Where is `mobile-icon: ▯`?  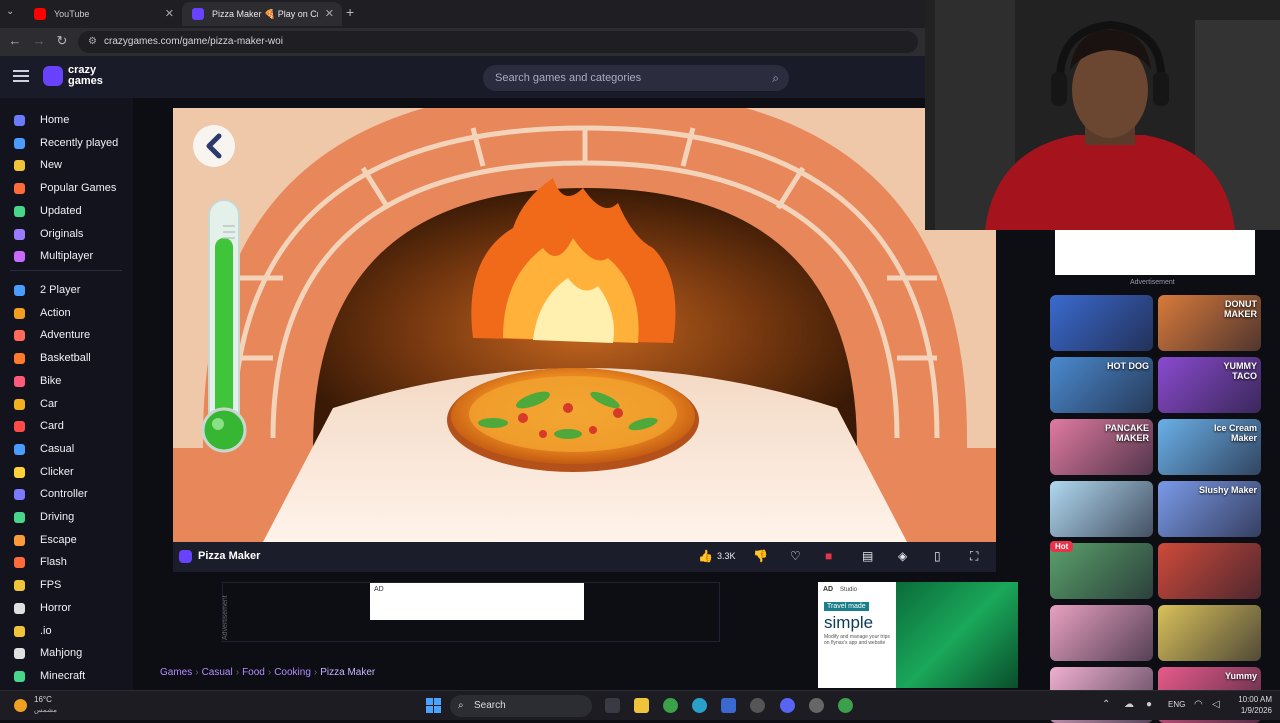
mobile-icon: ▯ is located at coordinates (937, 556).